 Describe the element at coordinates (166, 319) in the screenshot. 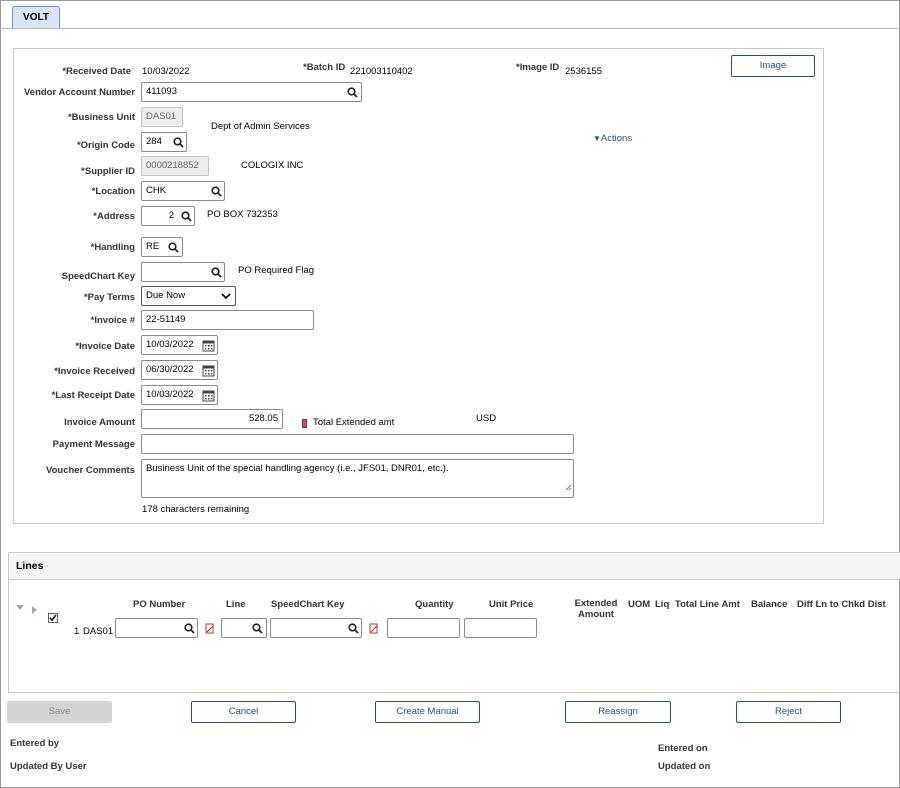

I see `invoice-number-value: 22-51149` at that location.